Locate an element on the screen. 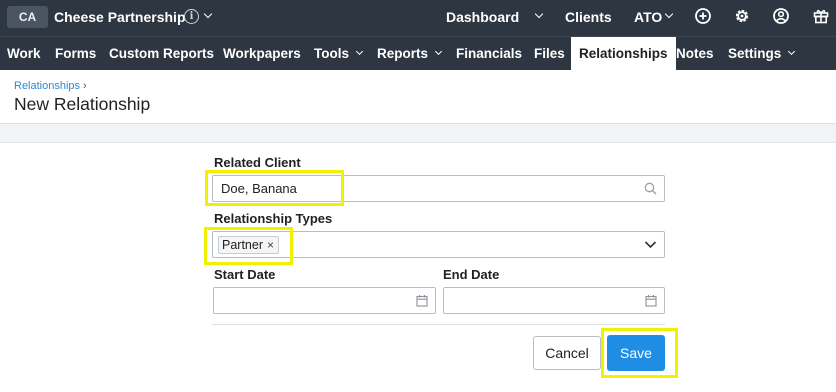 The width and height of the screenshot is (836, 392). nav-notes: Notes is located at coordinates (695, 53).